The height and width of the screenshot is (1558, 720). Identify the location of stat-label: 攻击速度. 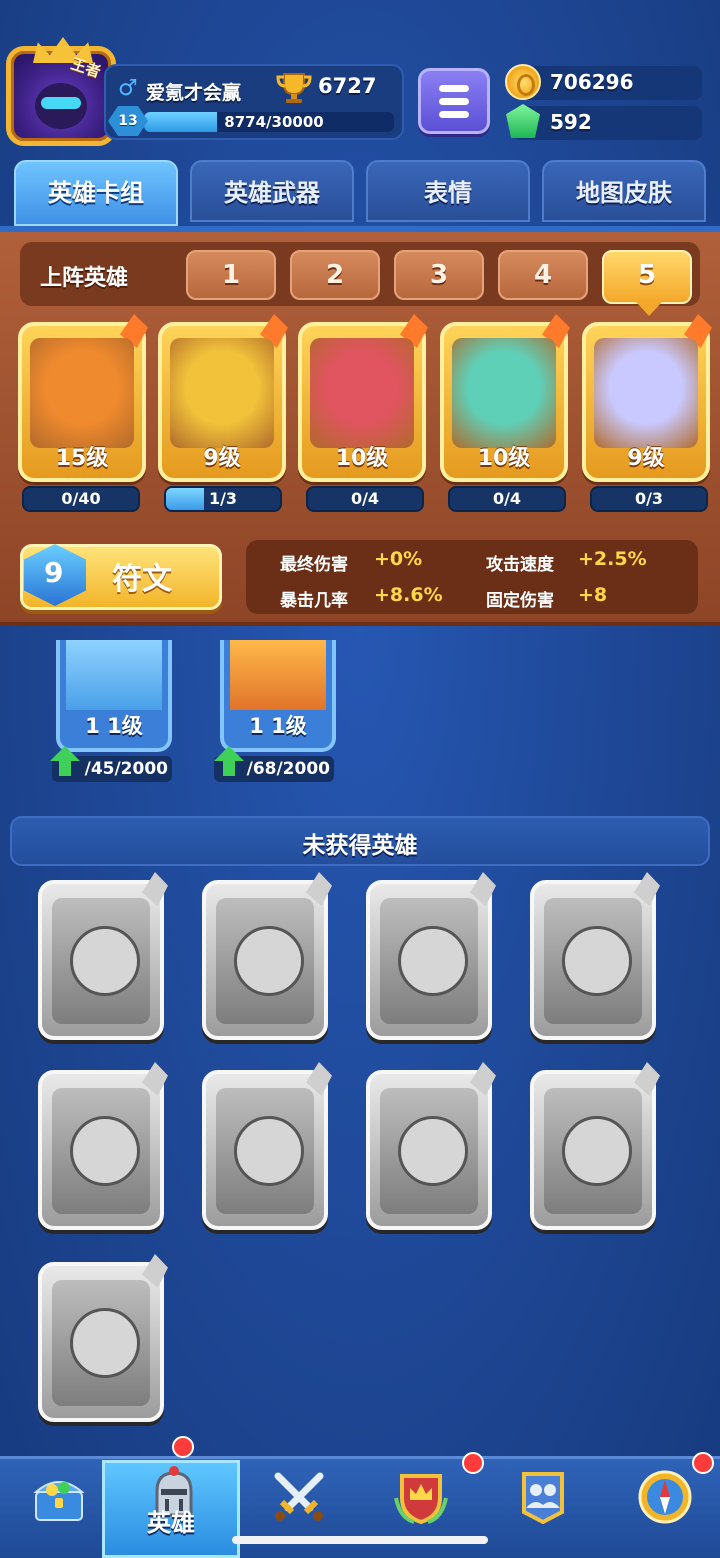
(520, 565).